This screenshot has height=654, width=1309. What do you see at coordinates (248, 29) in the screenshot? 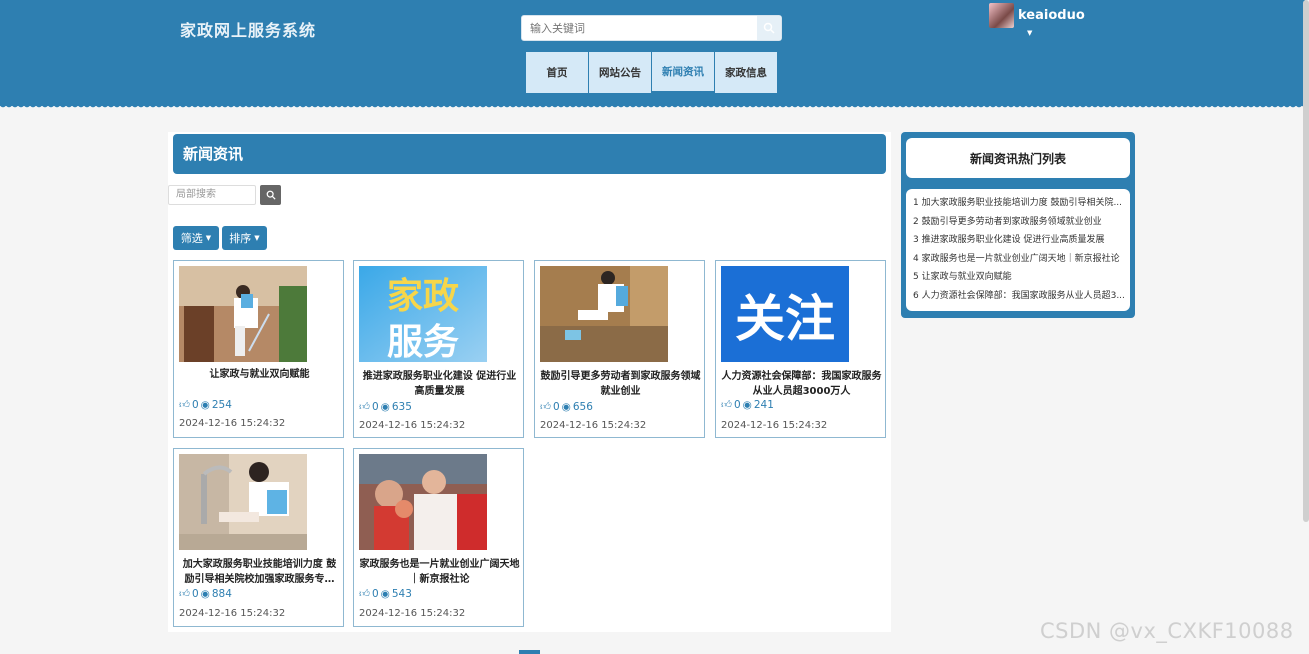
I see `site-title: 家政网上服务系统` at bounding box center [248, 29].